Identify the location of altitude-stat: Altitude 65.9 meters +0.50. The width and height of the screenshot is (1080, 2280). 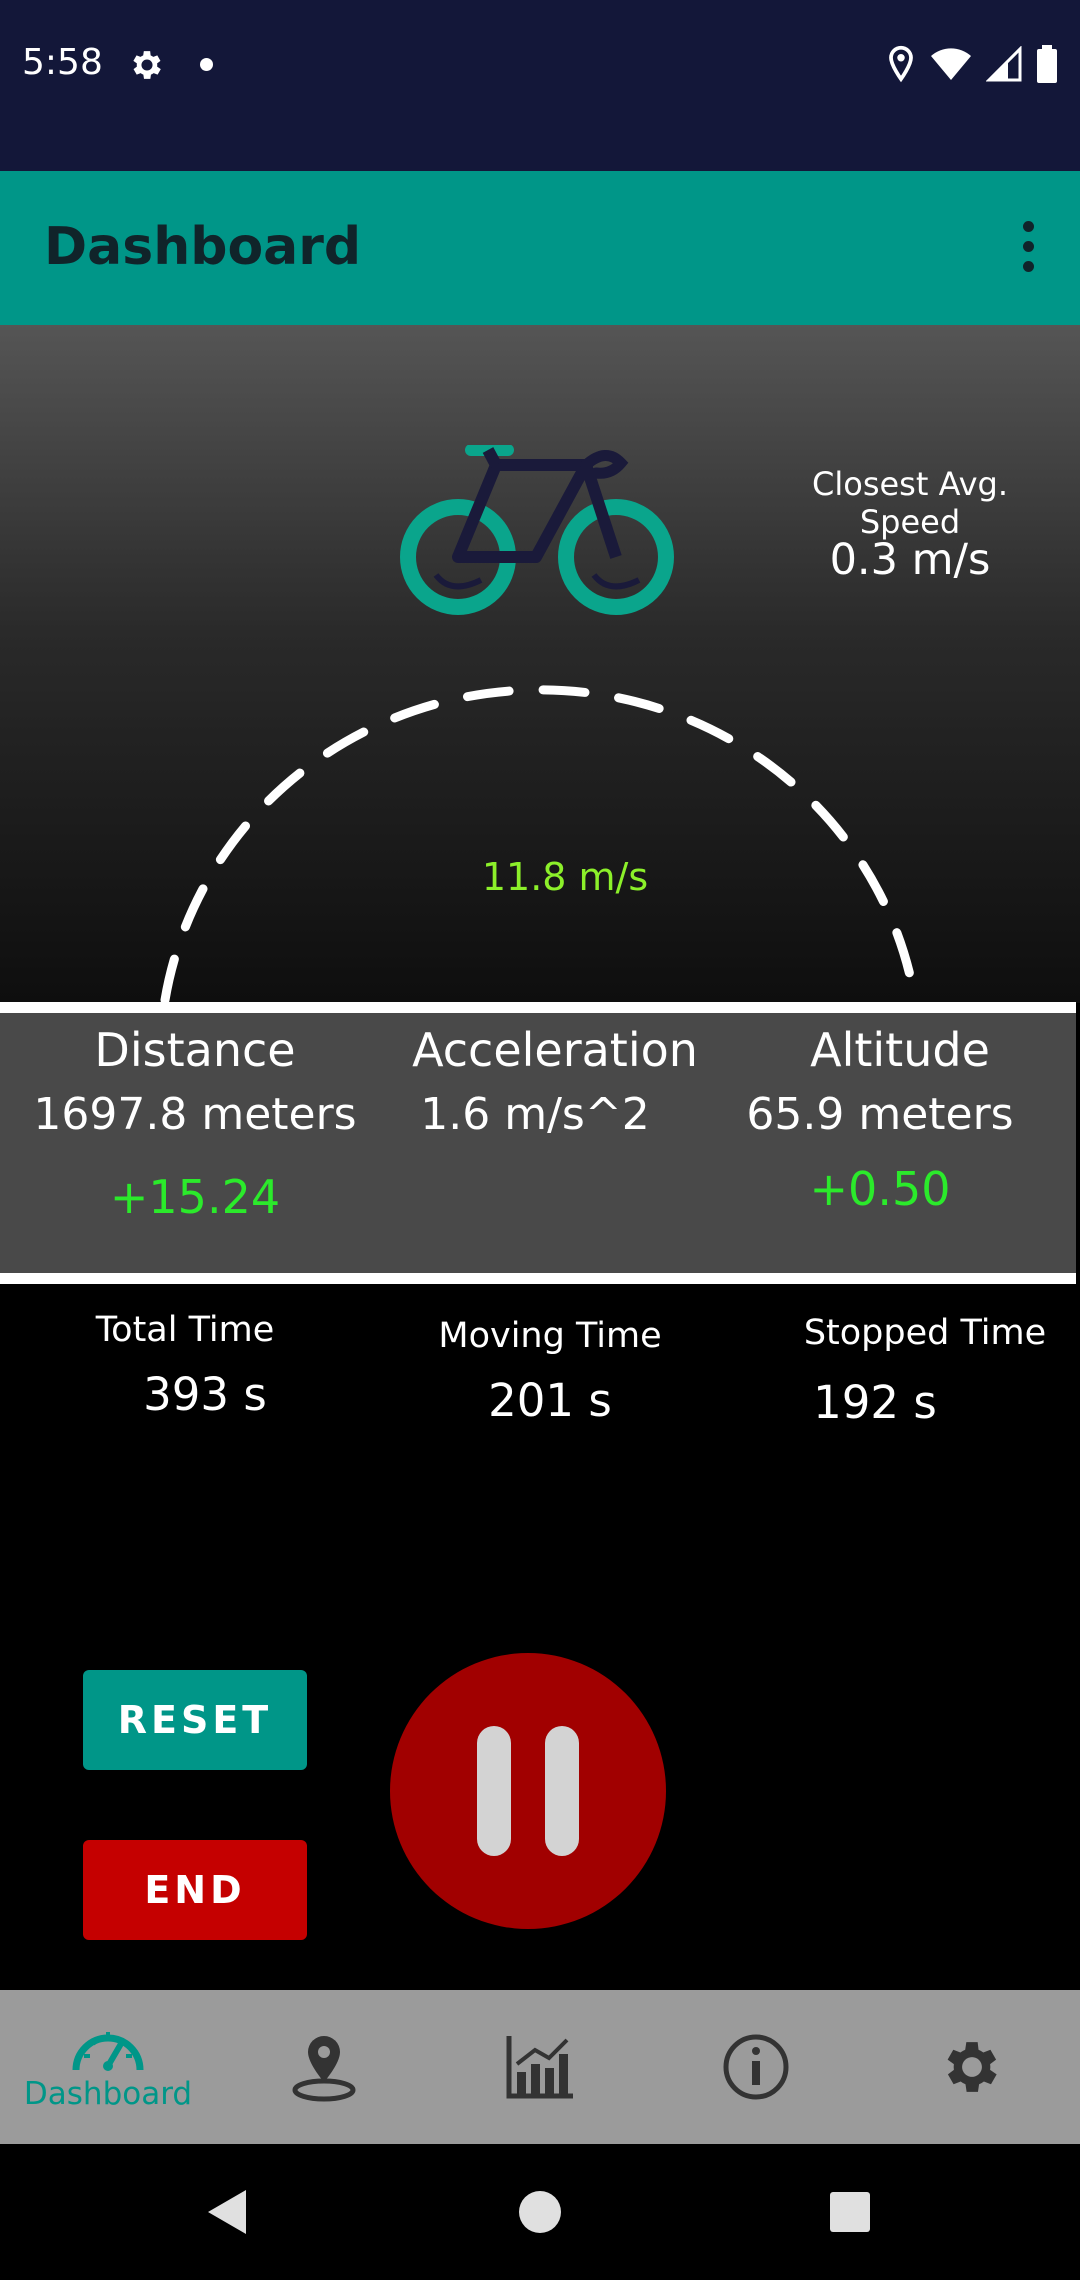
(900, 1119).